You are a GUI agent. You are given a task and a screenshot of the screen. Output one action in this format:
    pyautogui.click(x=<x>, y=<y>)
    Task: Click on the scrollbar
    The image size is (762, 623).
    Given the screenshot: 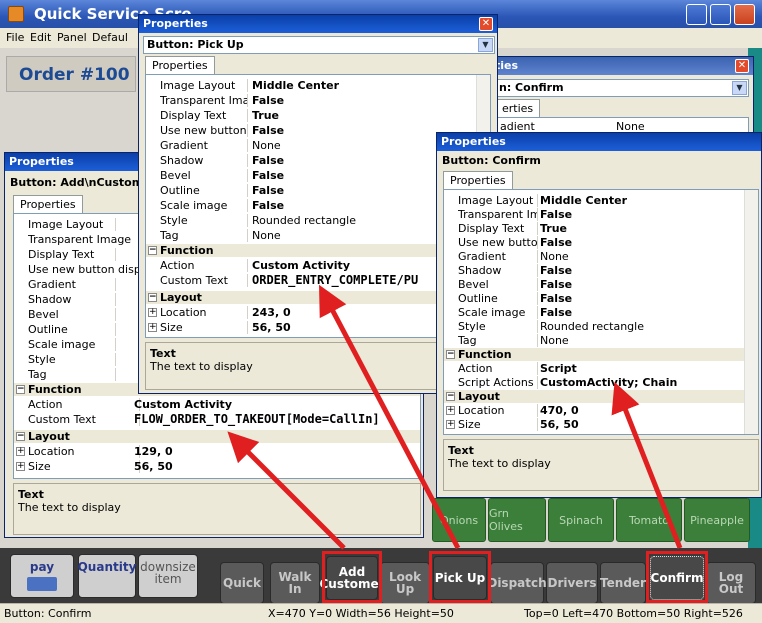 What is the action you would take?
    pyautogui.click(x=751, y=312)
    